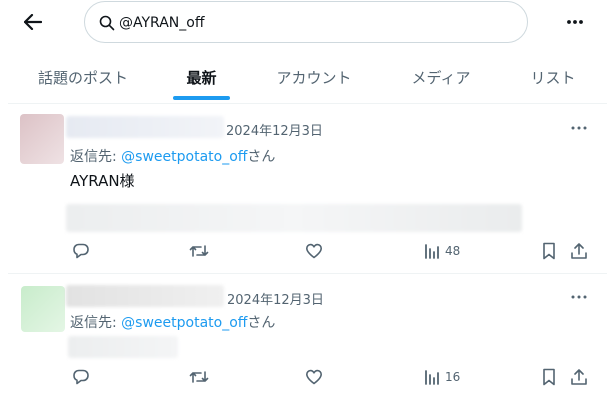 This screenshot has height=399, width=615. What do you see at coordinates (123, 347) in the screenshot?
I see `tweet-text-blurred` at bounding box center [123, 347].